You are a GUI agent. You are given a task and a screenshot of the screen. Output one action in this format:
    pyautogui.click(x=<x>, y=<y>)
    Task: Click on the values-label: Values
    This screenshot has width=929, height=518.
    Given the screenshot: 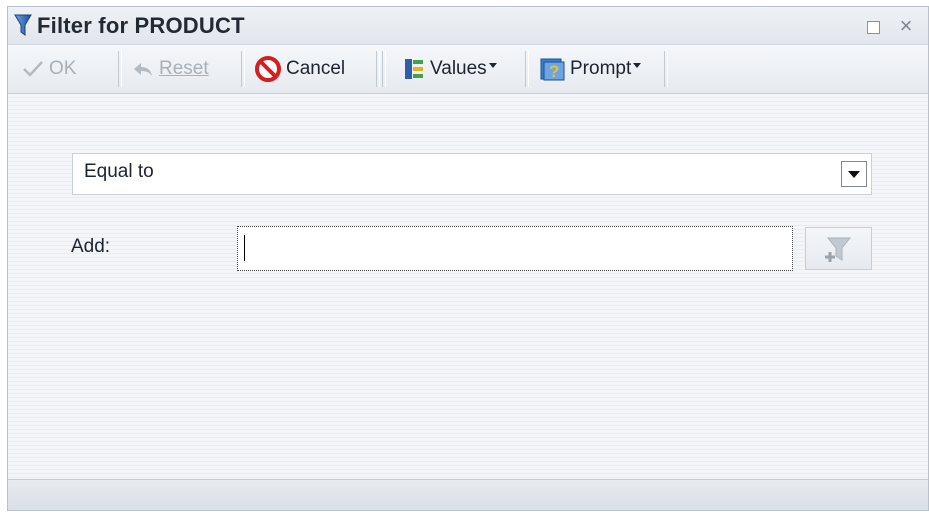 What is the action you would take?
    pyautogui.click(x=458, y=68)
    